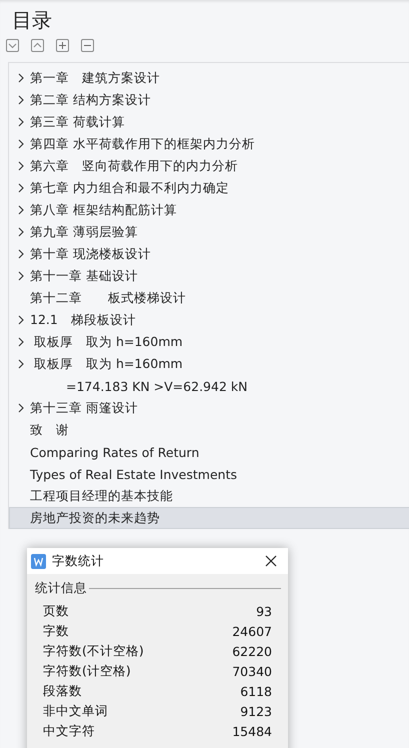 The image size is (409, 748). What do you see at coordinates (93, 651) in the screenshot?
I see `stat-label: 字符数(不计空格)` at bounding box center [93, 651].